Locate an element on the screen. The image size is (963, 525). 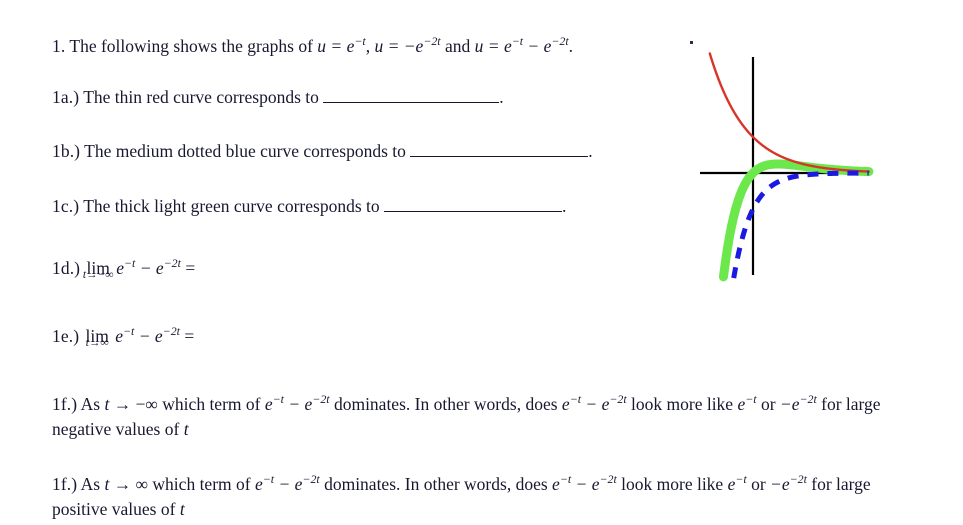
part-1d-label: 1d.) is located at coordinates (66, 267).